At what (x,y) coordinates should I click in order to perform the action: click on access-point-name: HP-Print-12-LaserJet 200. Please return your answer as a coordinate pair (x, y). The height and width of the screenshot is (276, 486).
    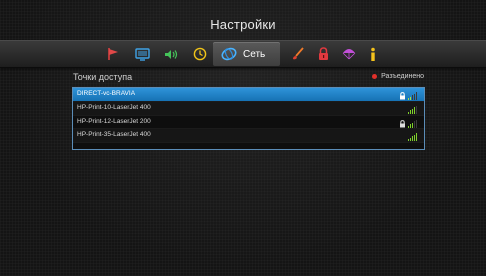
    Looking at the image, I should click on (114, 121).